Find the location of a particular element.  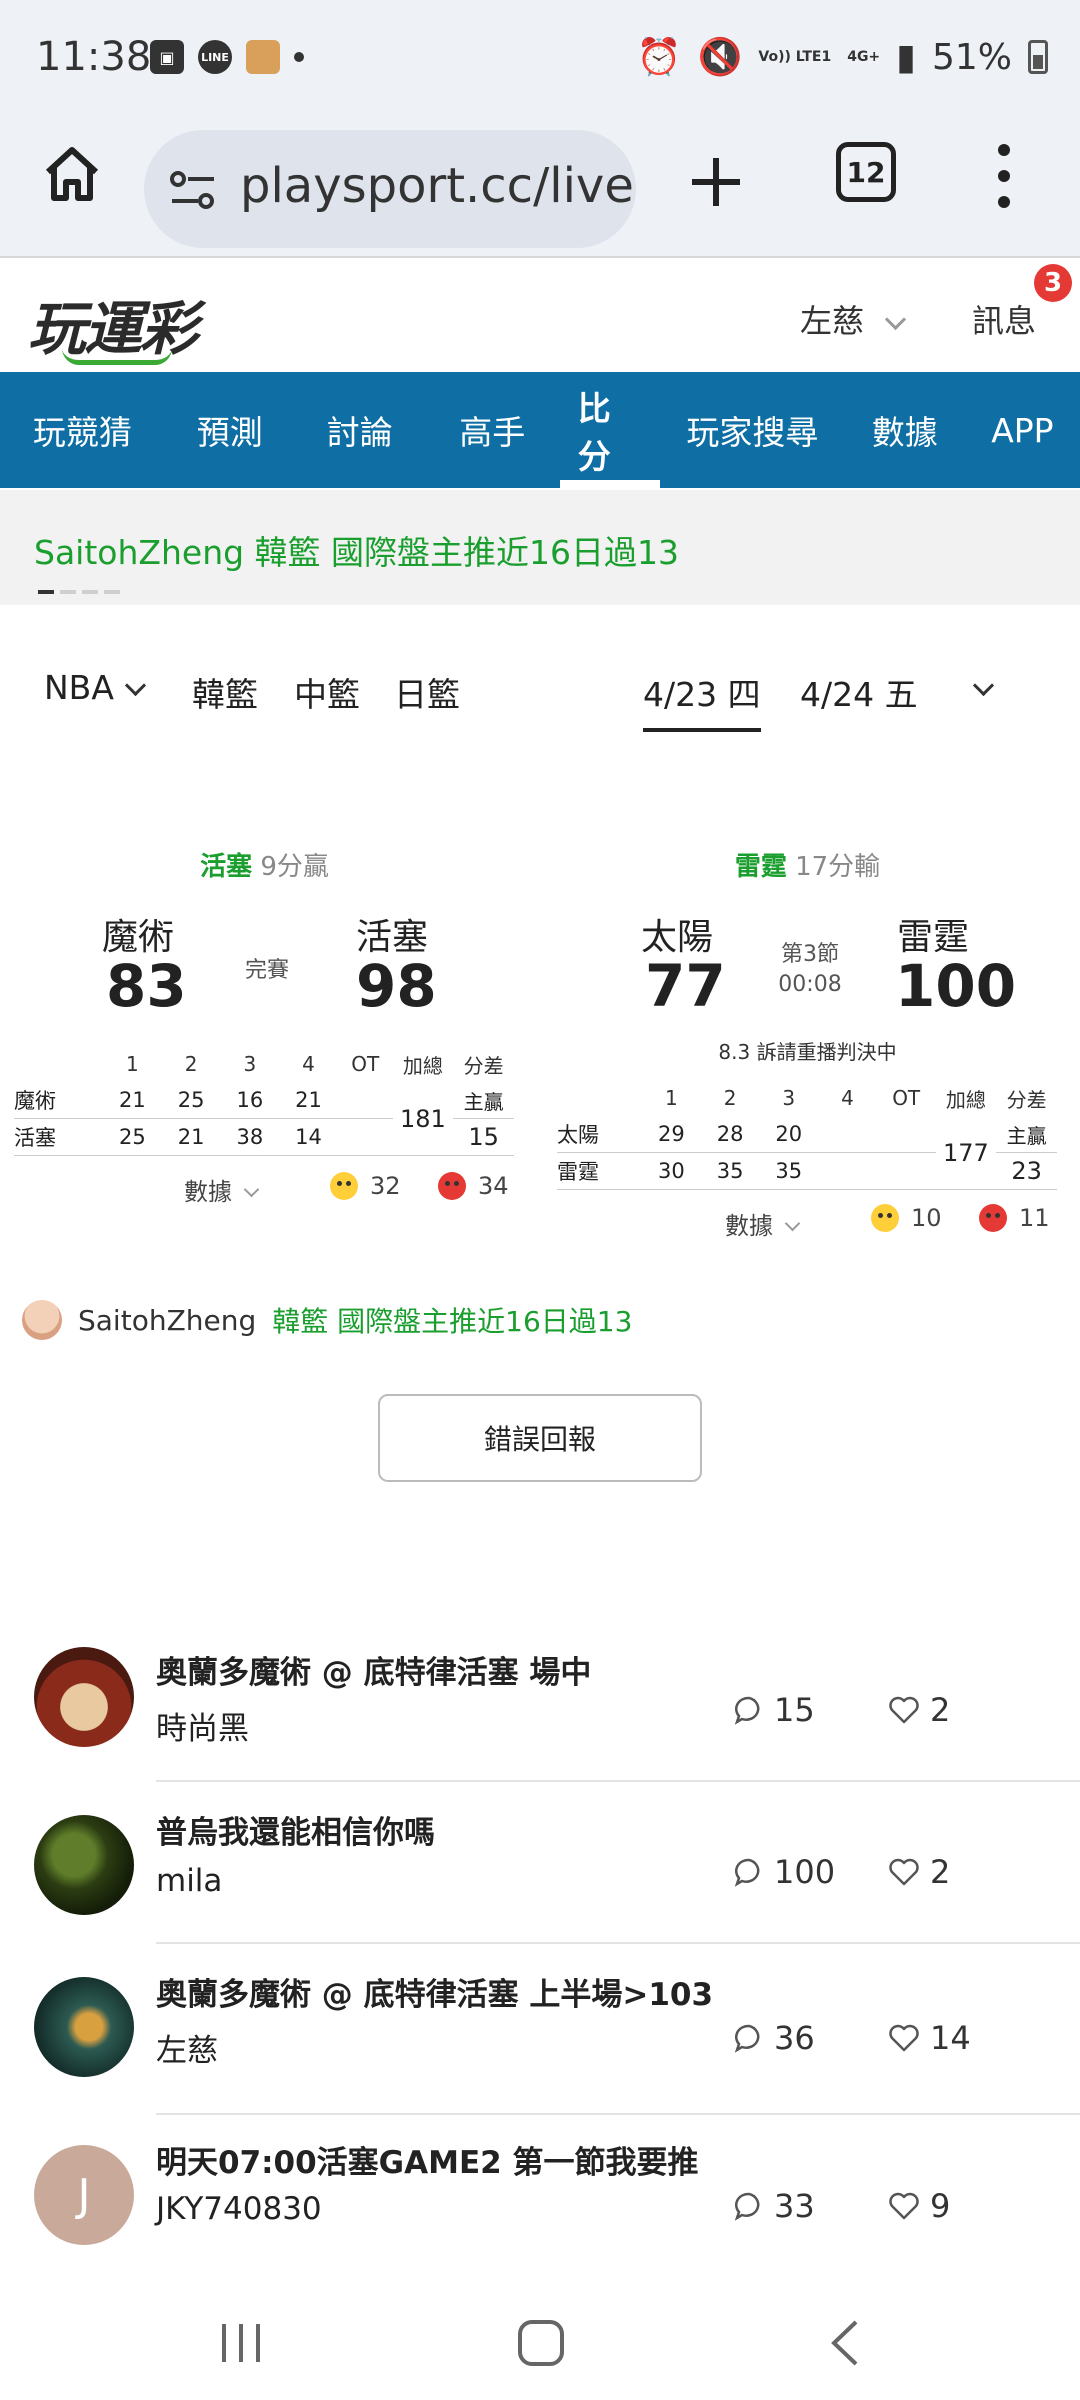

nav-item-experts: 高手 is located at coordinates (492, 430).